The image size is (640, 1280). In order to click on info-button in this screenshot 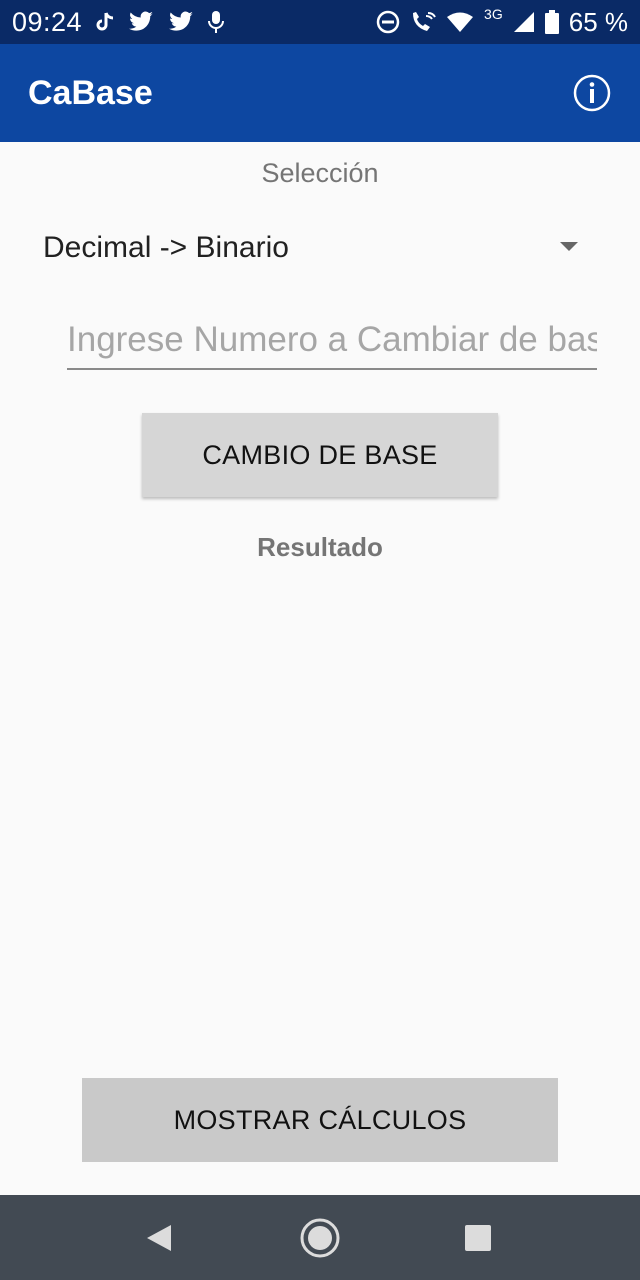, I will do `click(592, 93)`.